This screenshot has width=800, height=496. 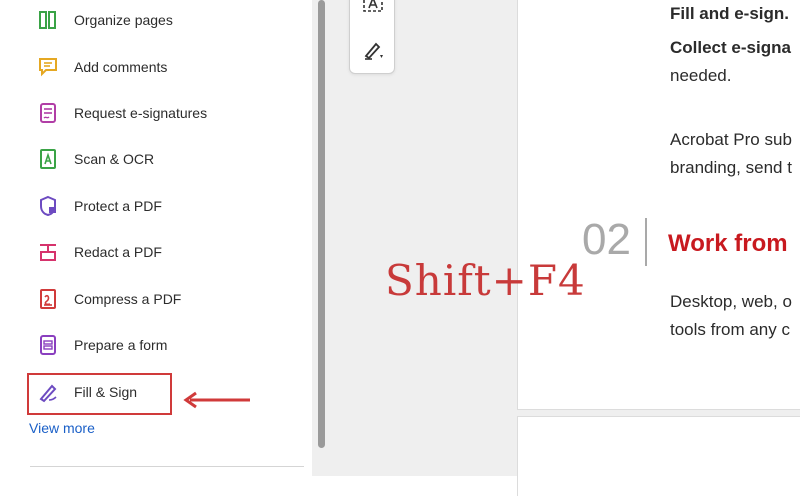 I want to click on sidebar-item-label: Scan & OCR, so click(x=114, y=159).